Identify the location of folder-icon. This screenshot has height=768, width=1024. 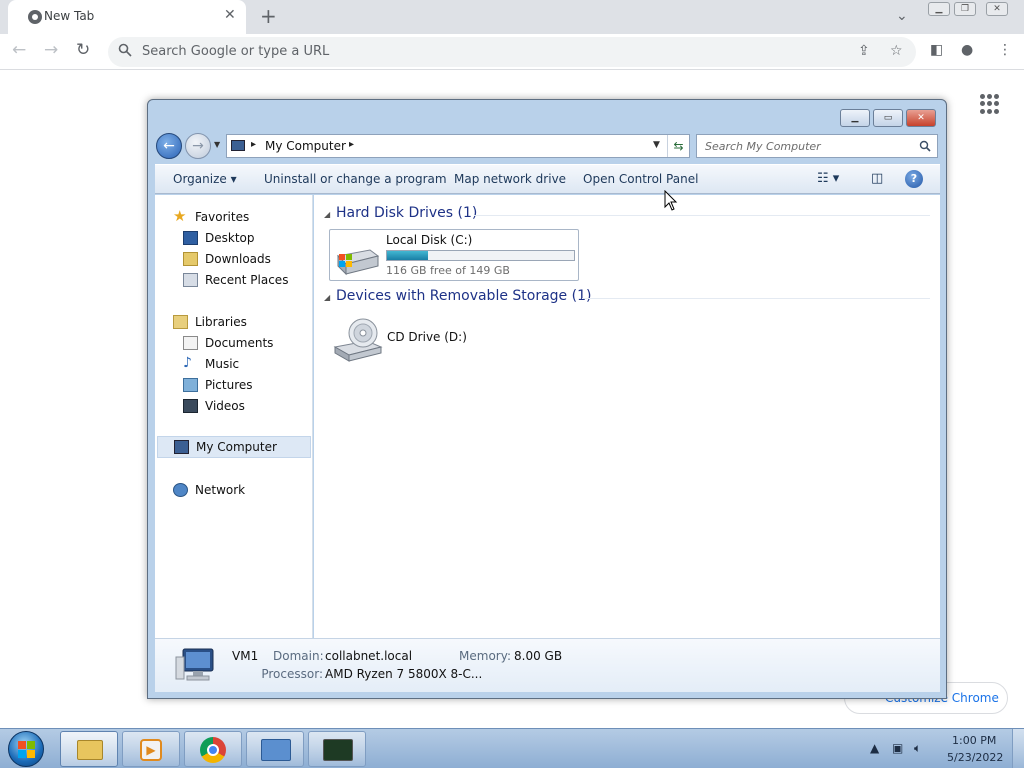
(90, 750).